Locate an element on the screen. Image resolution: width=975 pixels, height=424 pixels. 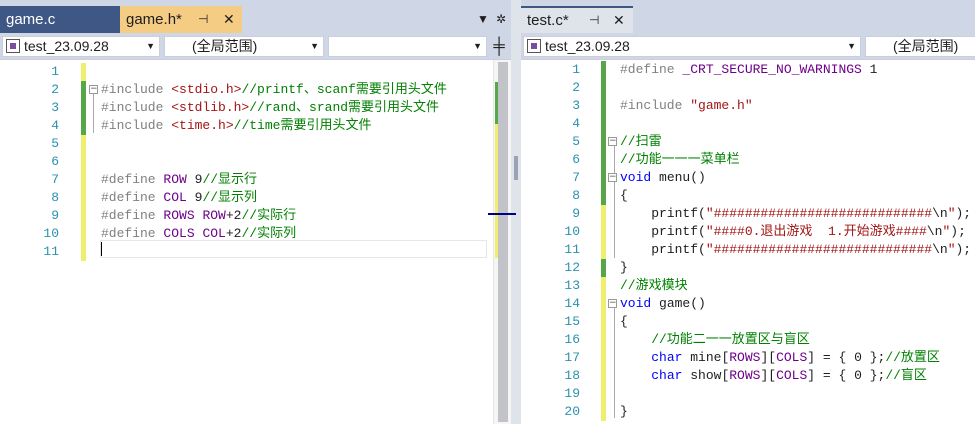
code-line: 6 //功能一一一菜单栏 is located at coordinates (748, 160).